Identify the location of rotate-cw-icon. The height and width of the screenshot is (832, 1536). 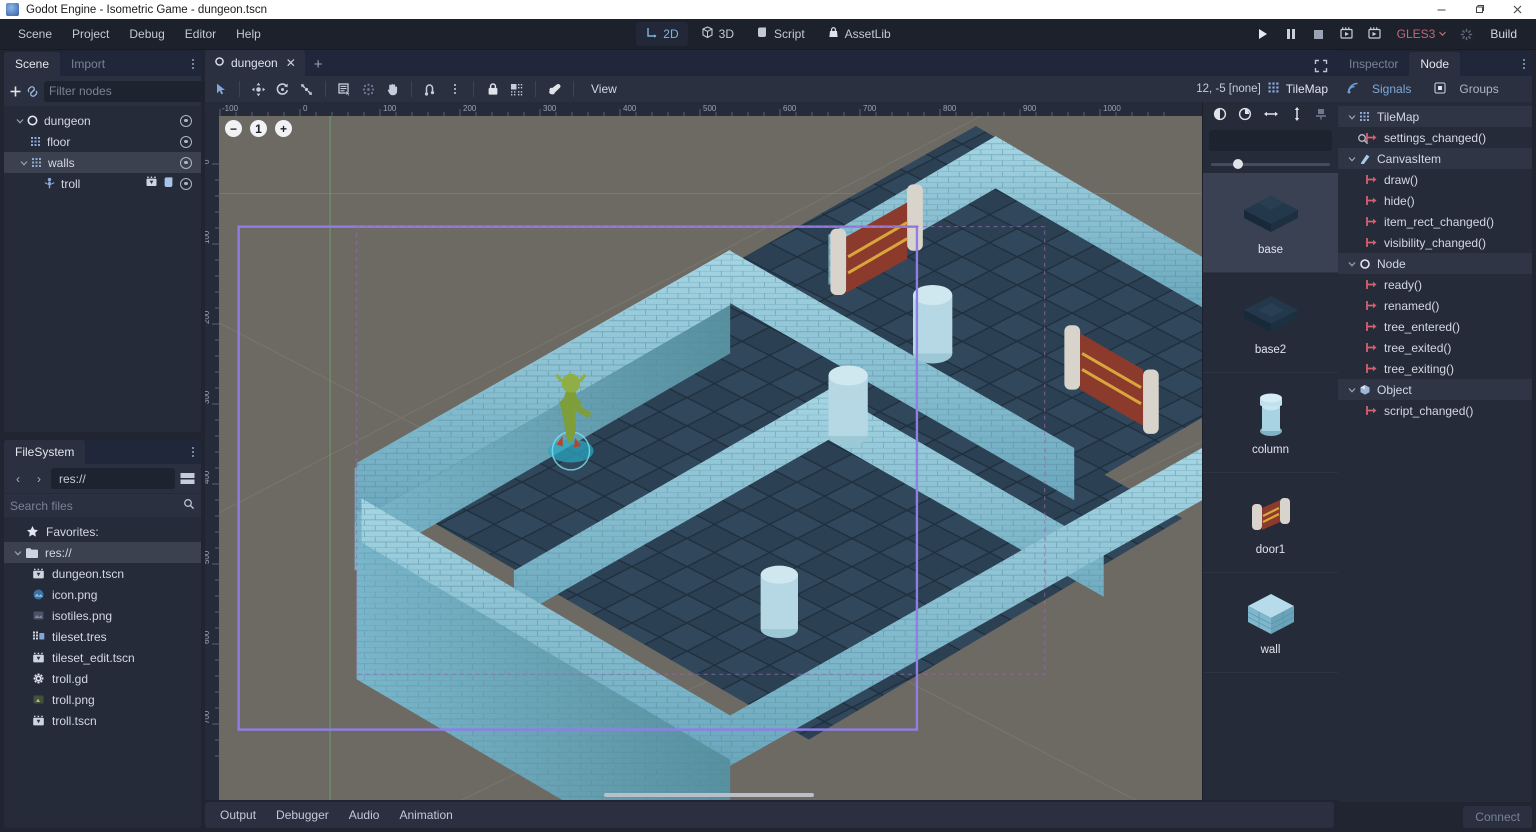
(1245, 115).